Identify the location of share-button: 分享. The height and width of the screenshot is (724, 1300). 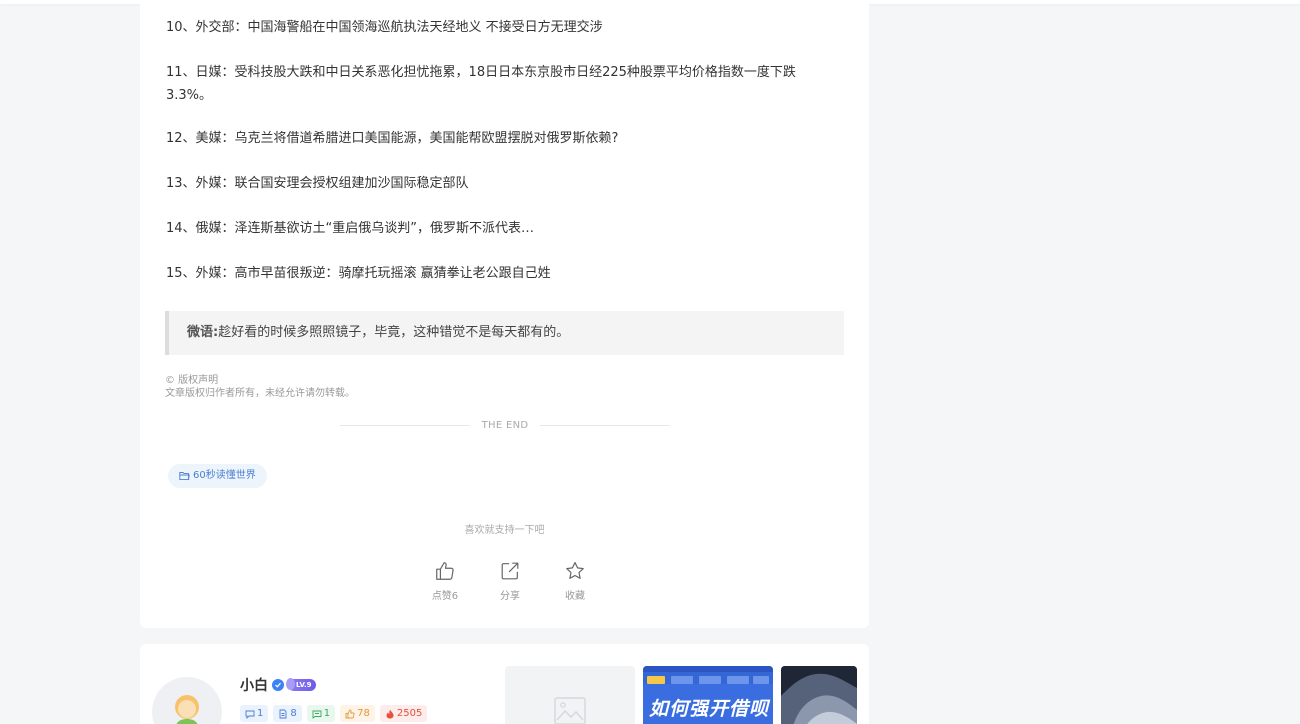
(510, 584).